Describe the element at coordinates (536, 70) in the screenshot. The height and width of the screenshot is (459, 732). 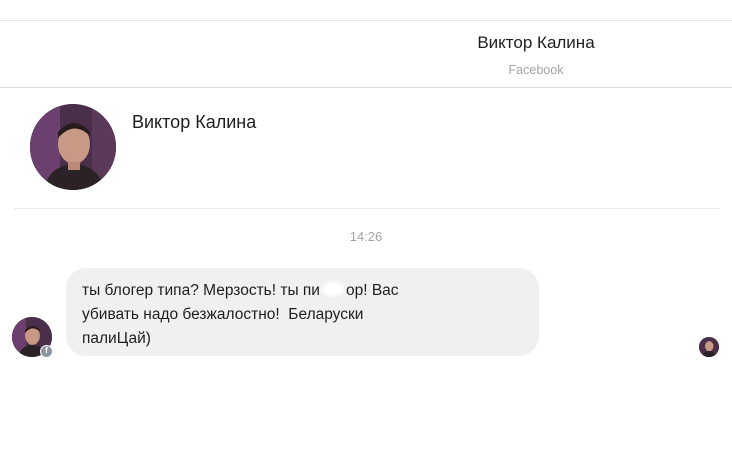
I see `header-source-label: Facebook` at that location.